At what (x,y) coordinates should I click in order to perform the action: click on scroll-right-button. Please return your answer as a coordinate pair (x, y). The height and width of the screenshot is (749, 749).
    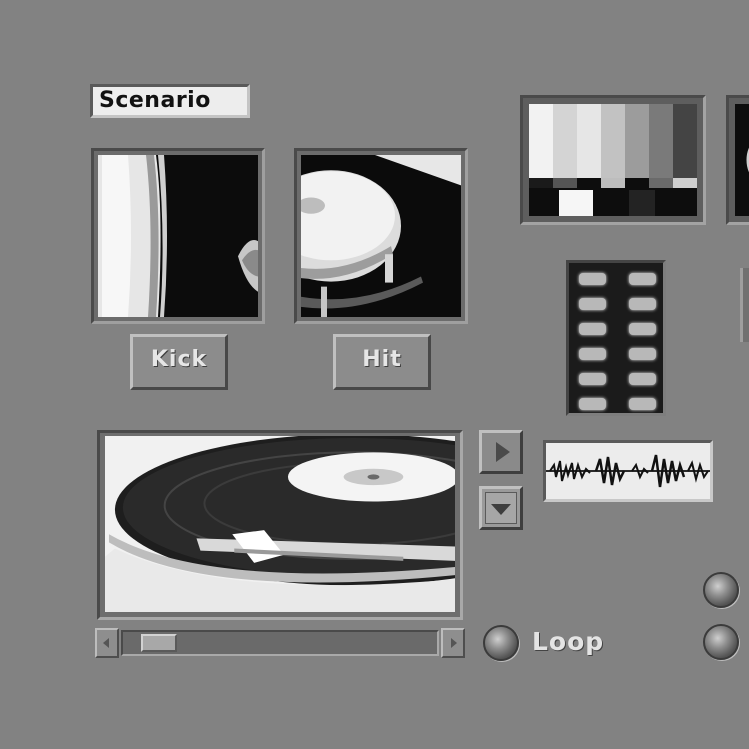
    Looking at the image, I should click on (453, 643).